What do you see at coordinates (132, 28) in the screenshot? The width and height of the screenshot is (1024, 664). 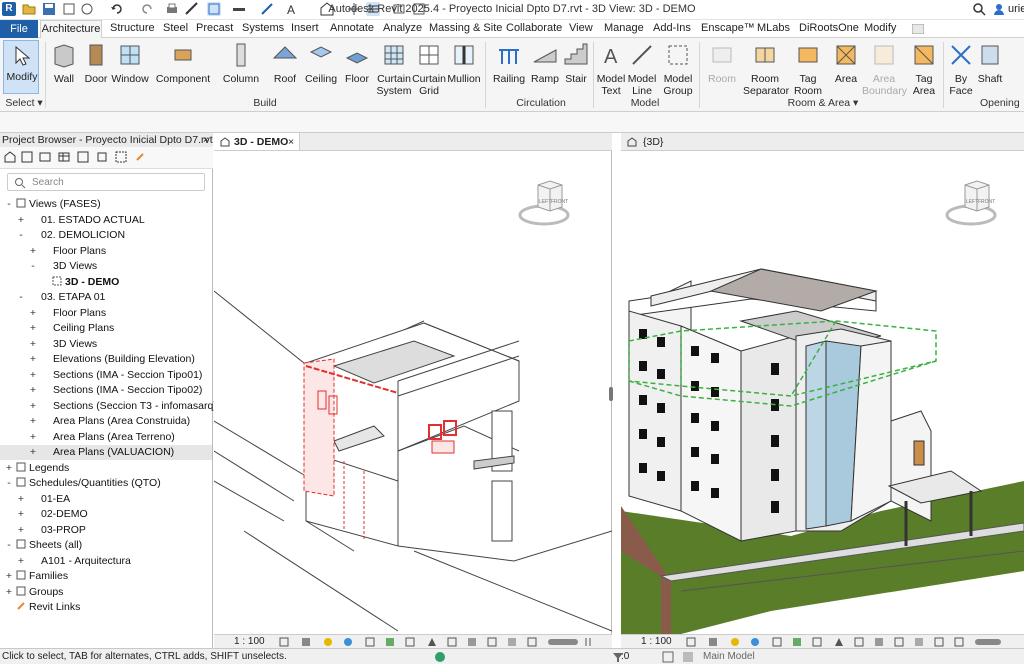 I see `tab-structure: Structure` at bounding box center [132, 28].